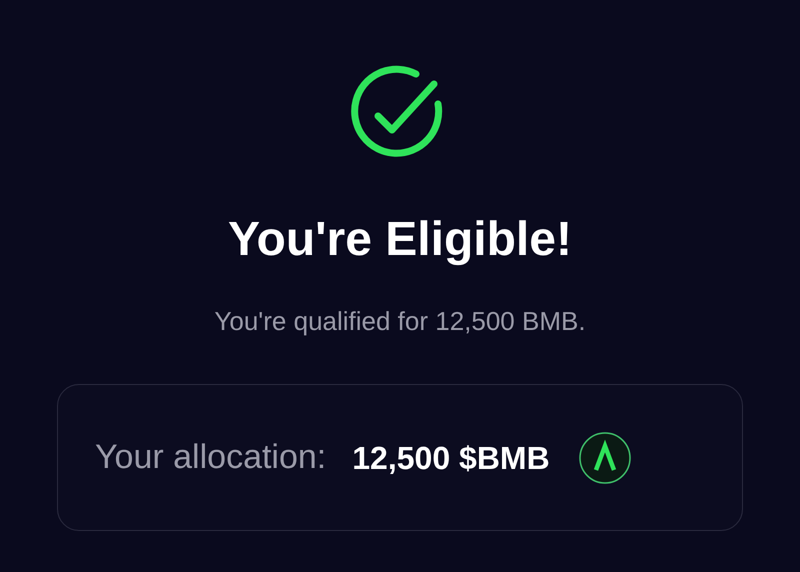 The width and height of the screenshot is (800, 572). Describe the element at coordinates (451, 458) in the screenshot. I see `allocation-amount: 12,500 $BMB` at that location.